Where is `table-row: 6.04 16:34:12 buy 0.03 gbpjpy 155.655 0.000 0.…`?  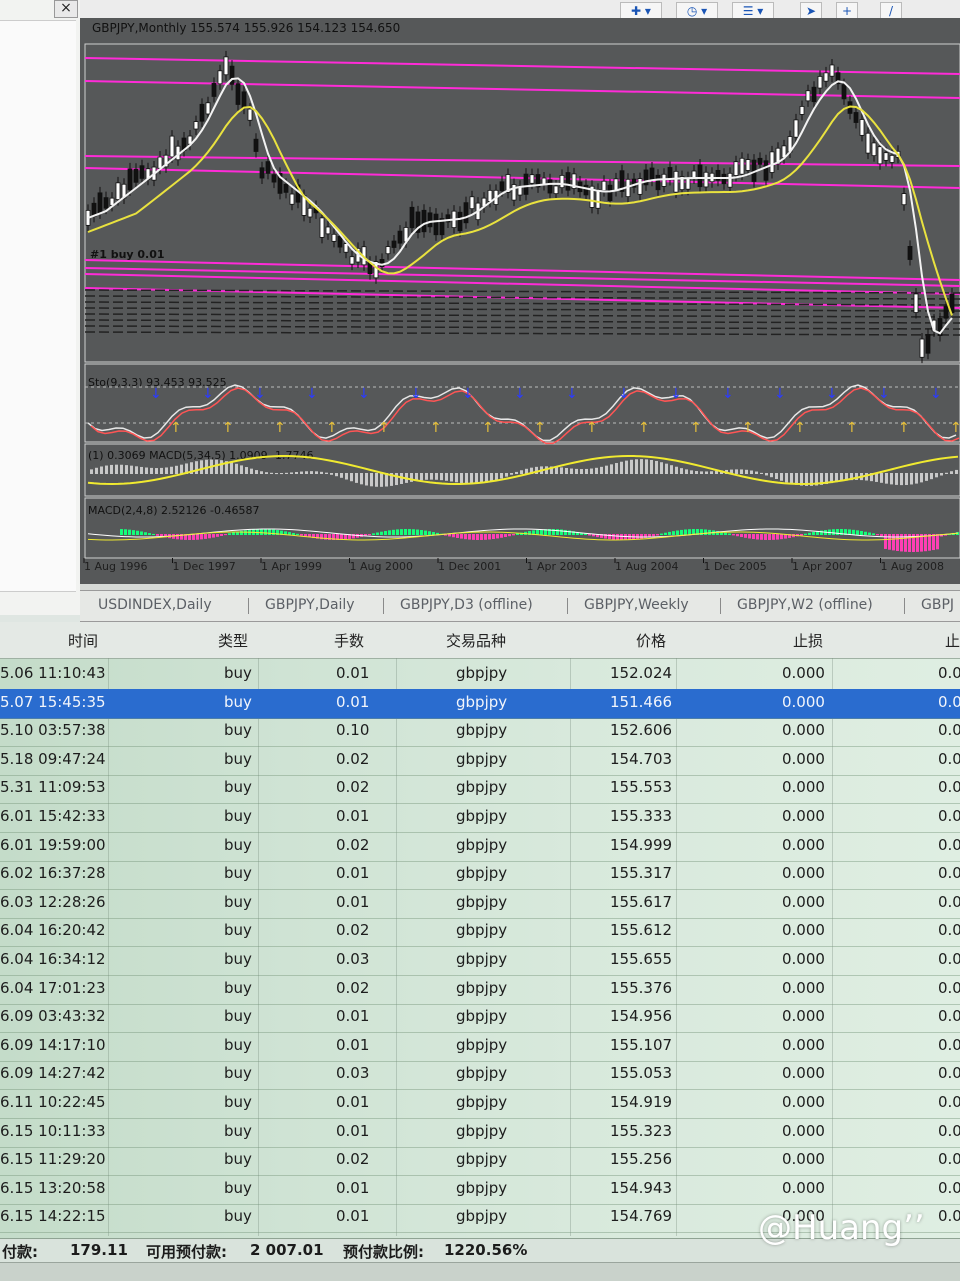 table-row: 6.04 16:34:12 buy 0.03 gbpjpy 155.655 0.000 0.… is located at coordinates (480, 961).